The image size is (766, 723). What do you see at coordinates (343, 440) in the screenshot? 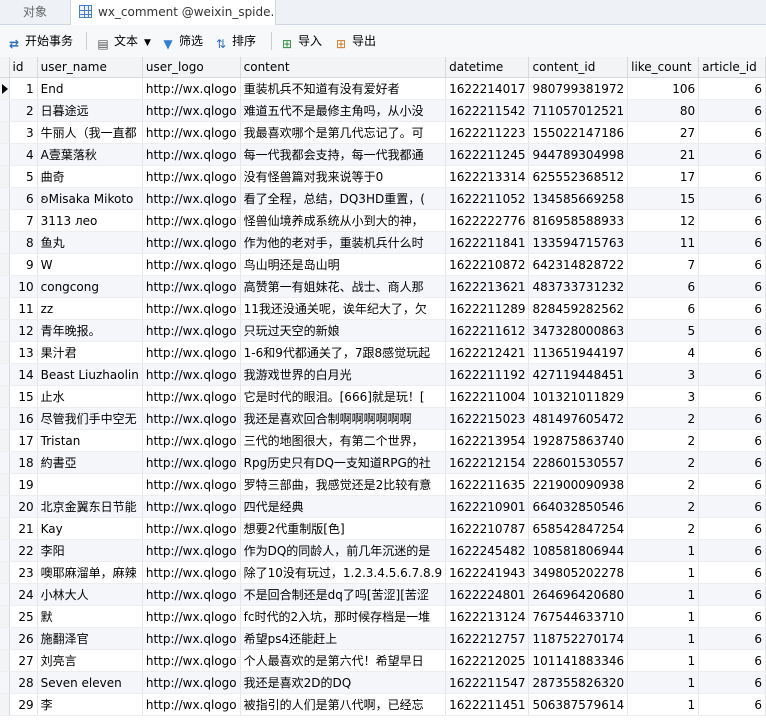
I see `cell-content: 三代的地图很大，有第二个世界，` at bounding box center [343, 440].